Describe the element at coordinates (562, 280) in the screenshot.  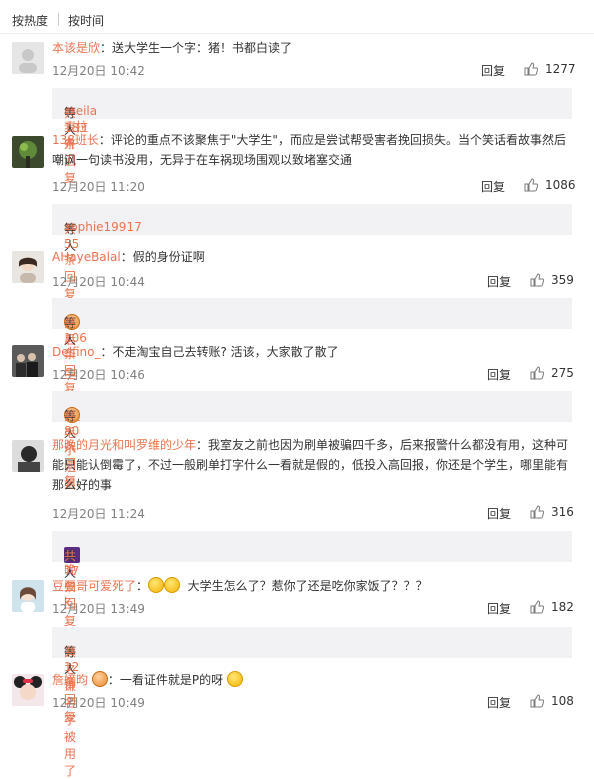
I see `like-count: 359` at that location.